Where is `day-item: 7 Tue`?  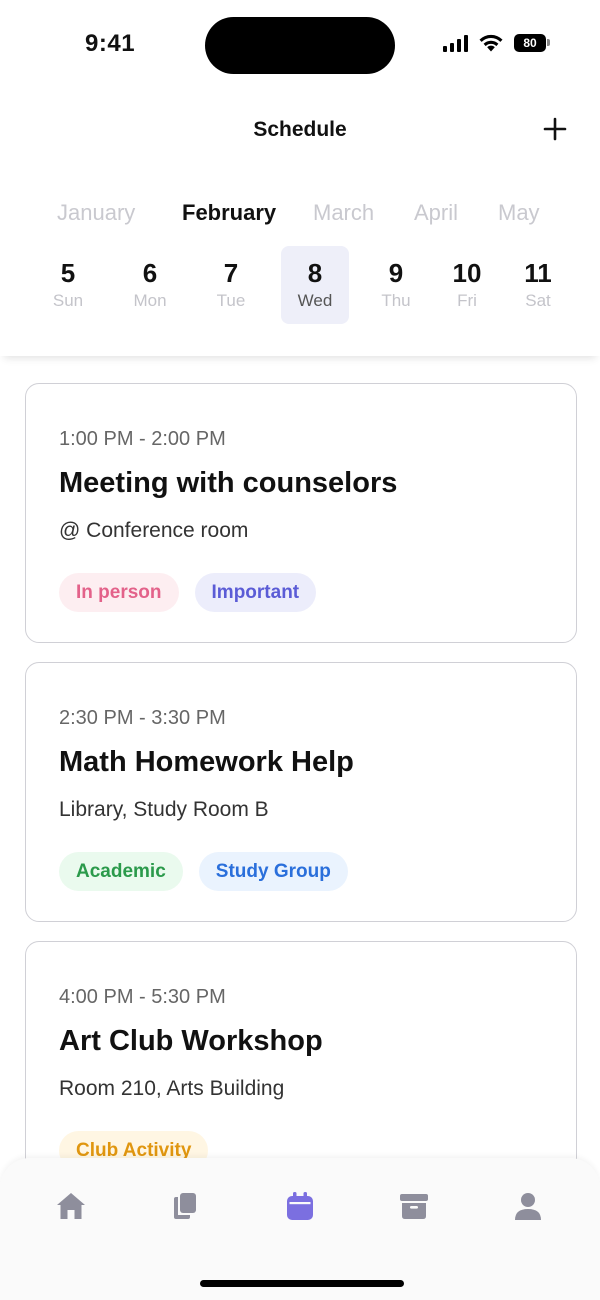
day-item: 7 Tue is located at coordinates (231, 285).